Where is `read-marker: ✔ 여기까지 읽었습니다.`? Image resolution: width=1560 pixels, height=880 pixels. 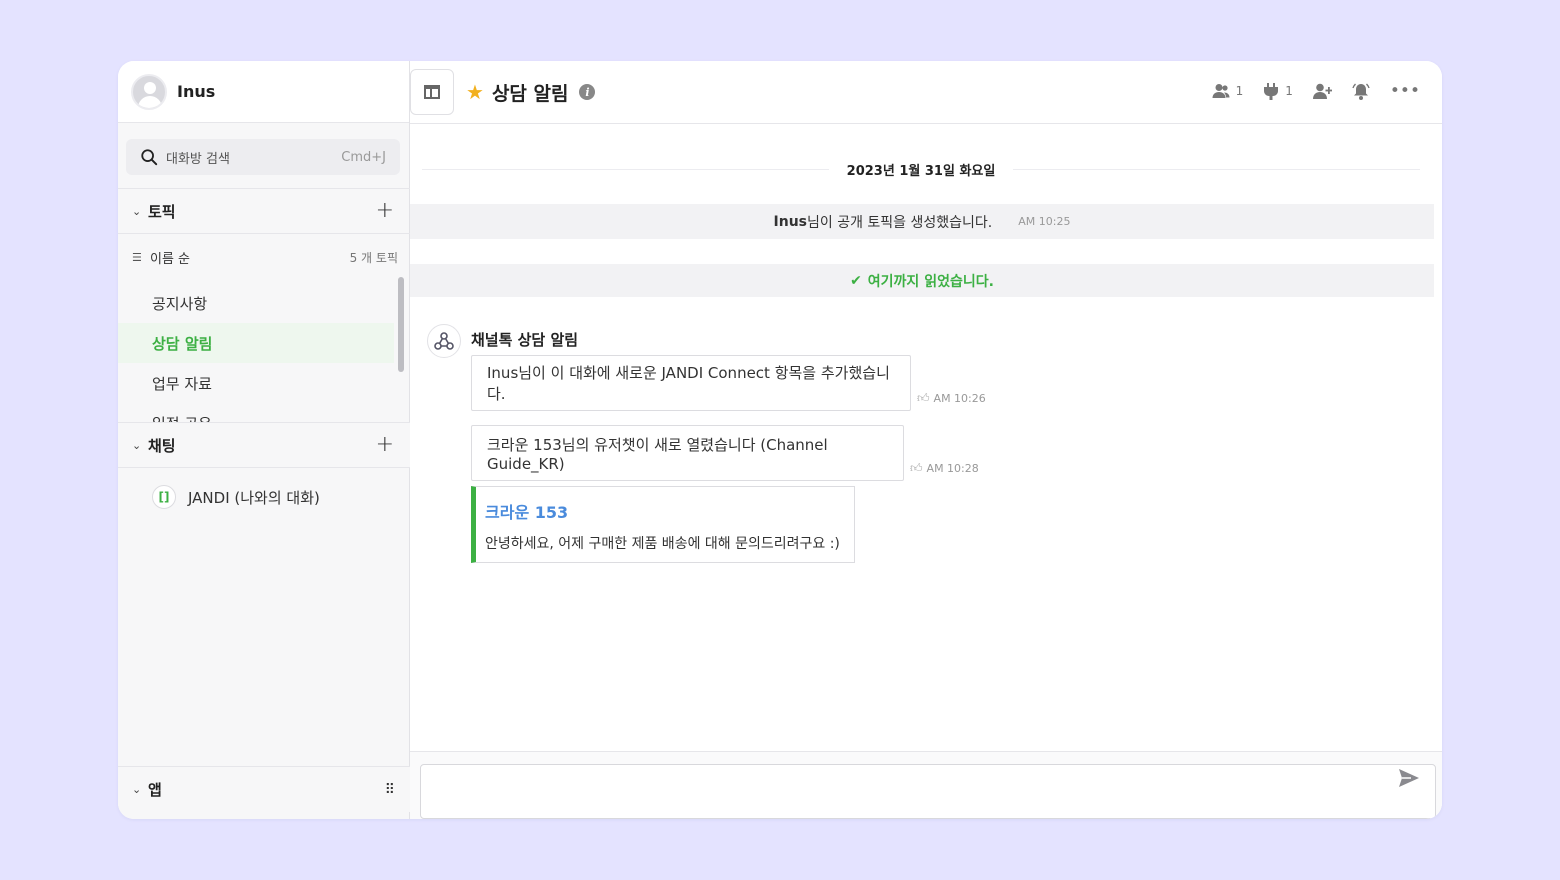 read-marker: ✔ 여기까지 읽었습니다. is located at coordinates (922, 280).